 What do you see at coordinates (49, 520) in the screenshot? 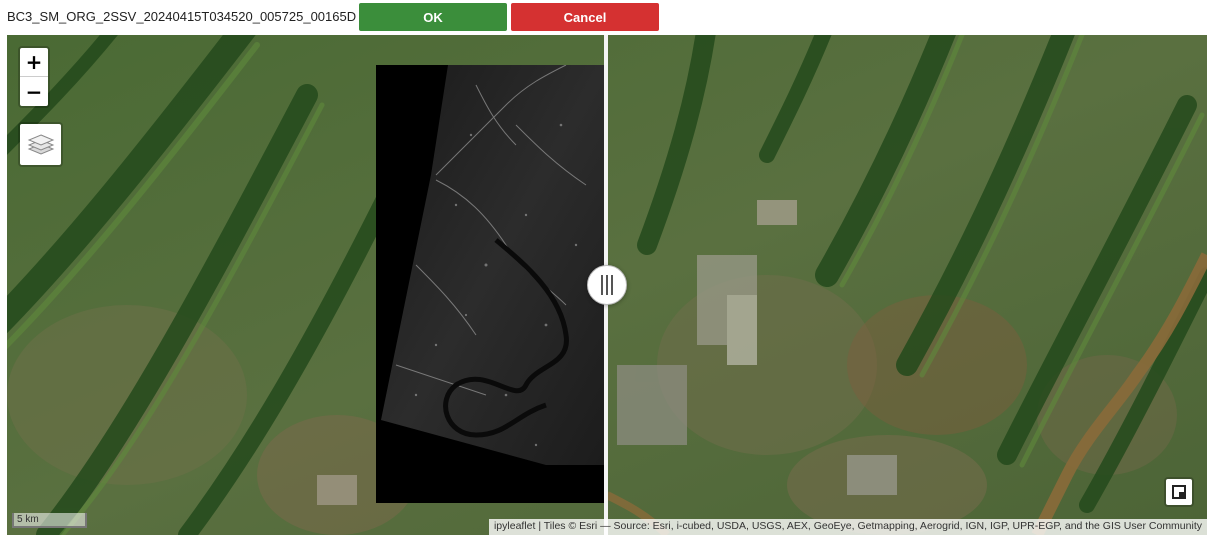
I see `scale-bar: 5 km` at bounding box center [49, 520].